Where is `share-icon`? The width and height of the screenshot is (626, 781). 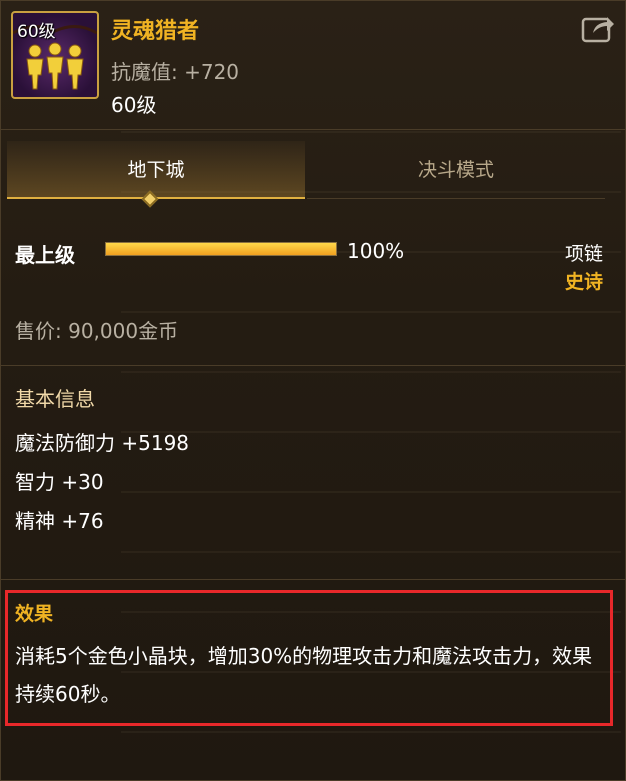
share-icon is located at coordinates (597, 30).